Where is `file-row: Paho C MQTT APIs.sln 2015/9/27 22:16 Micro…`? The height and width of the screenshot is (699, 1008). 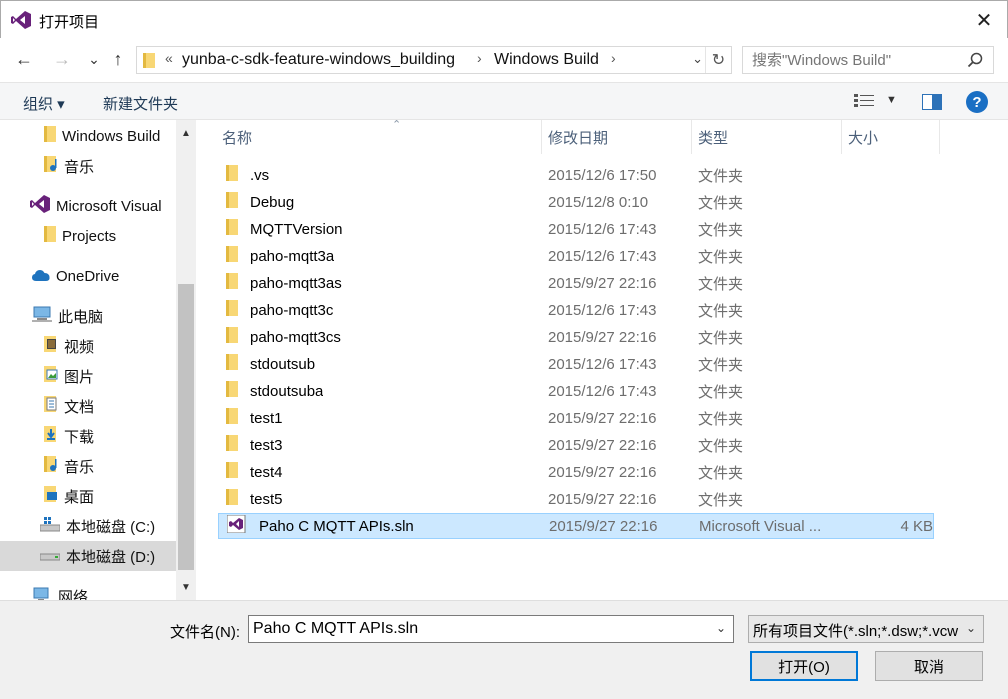 file-row: Paho C MQTT APIs.sln 2015/9/27 22:16 Micro… is located at coordinates (576, 526).